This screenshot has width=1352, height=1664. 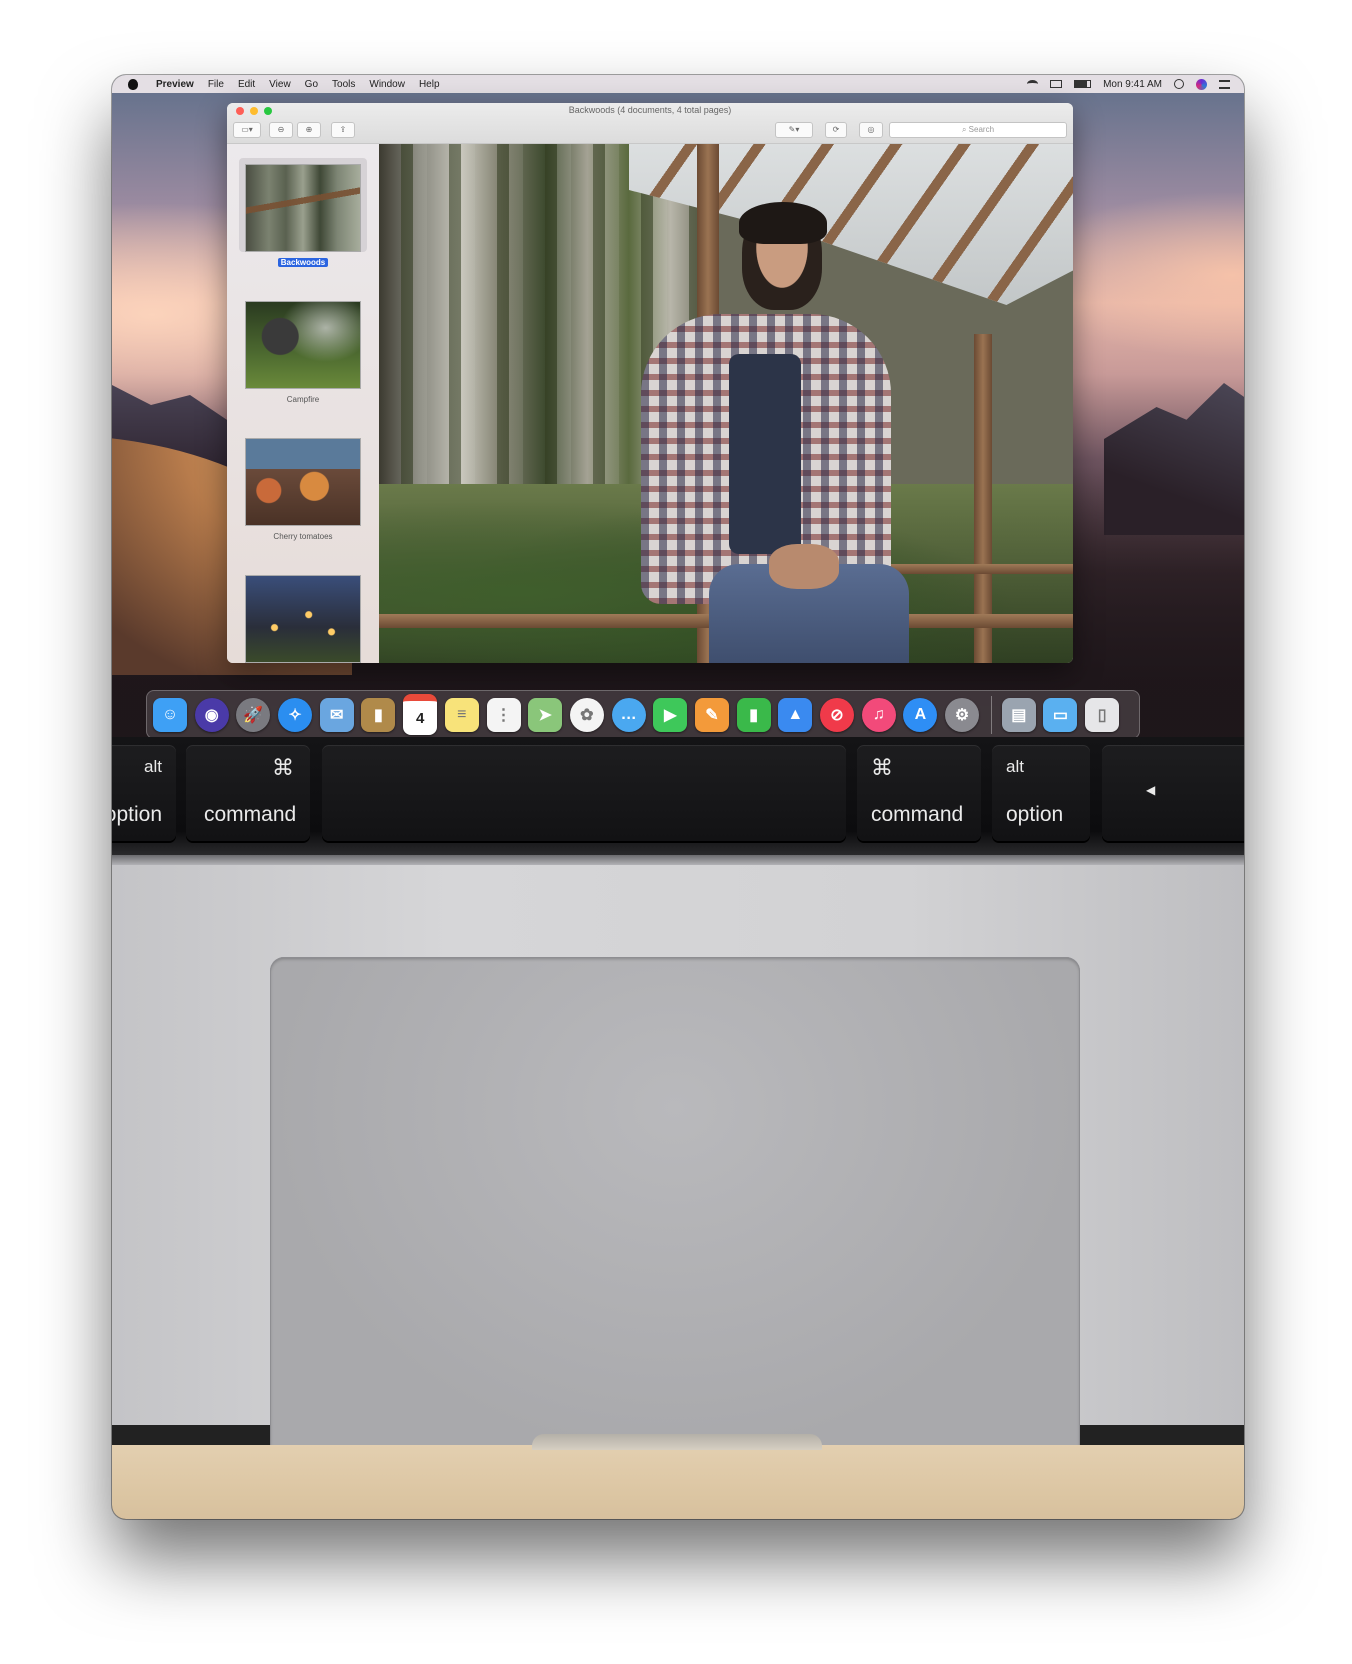 What do you see at coordinates (650, 110) in the screenshot?
I see `window-title: Backwoods (4 documents, 4 total pages)` at bounding box center [650, 110].